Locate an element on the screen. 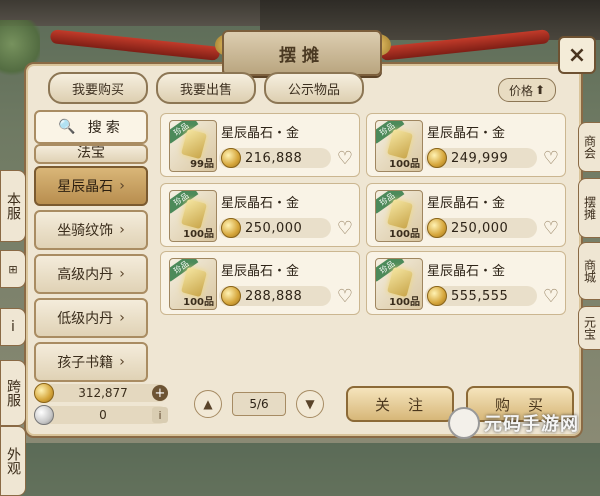  category-item-child-books: 孩子书籍 › is located at coordinates (91, 362).